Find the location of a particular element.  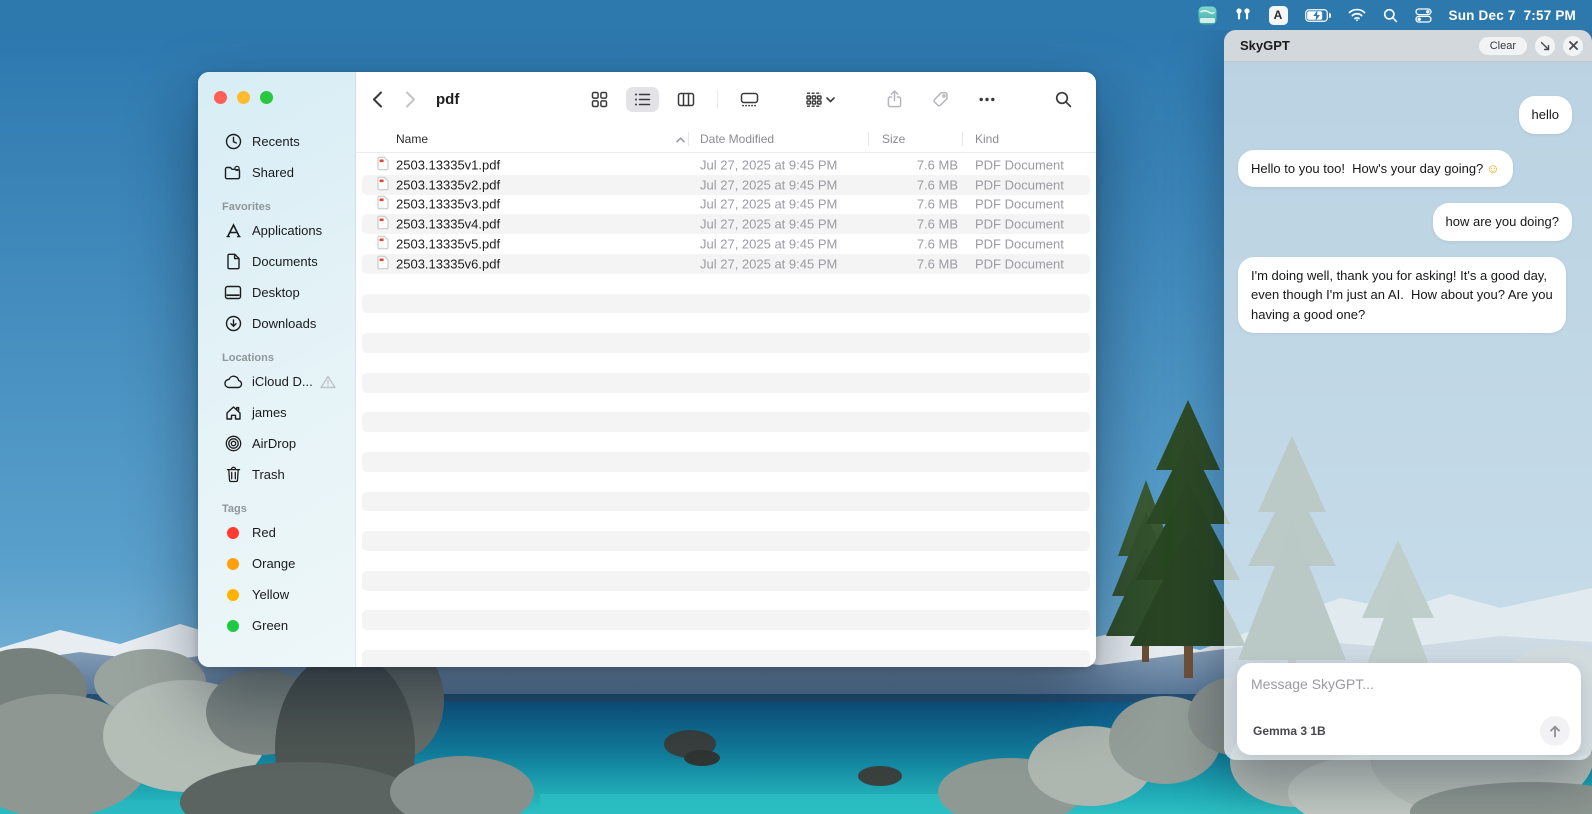

list-view-button is located at coordinates (642, 99).